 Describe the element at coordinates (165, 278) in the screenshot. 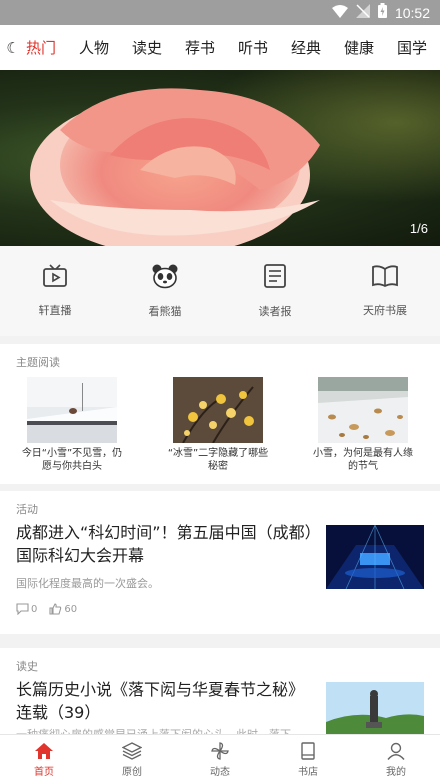

I see `panda-icon` at that location.